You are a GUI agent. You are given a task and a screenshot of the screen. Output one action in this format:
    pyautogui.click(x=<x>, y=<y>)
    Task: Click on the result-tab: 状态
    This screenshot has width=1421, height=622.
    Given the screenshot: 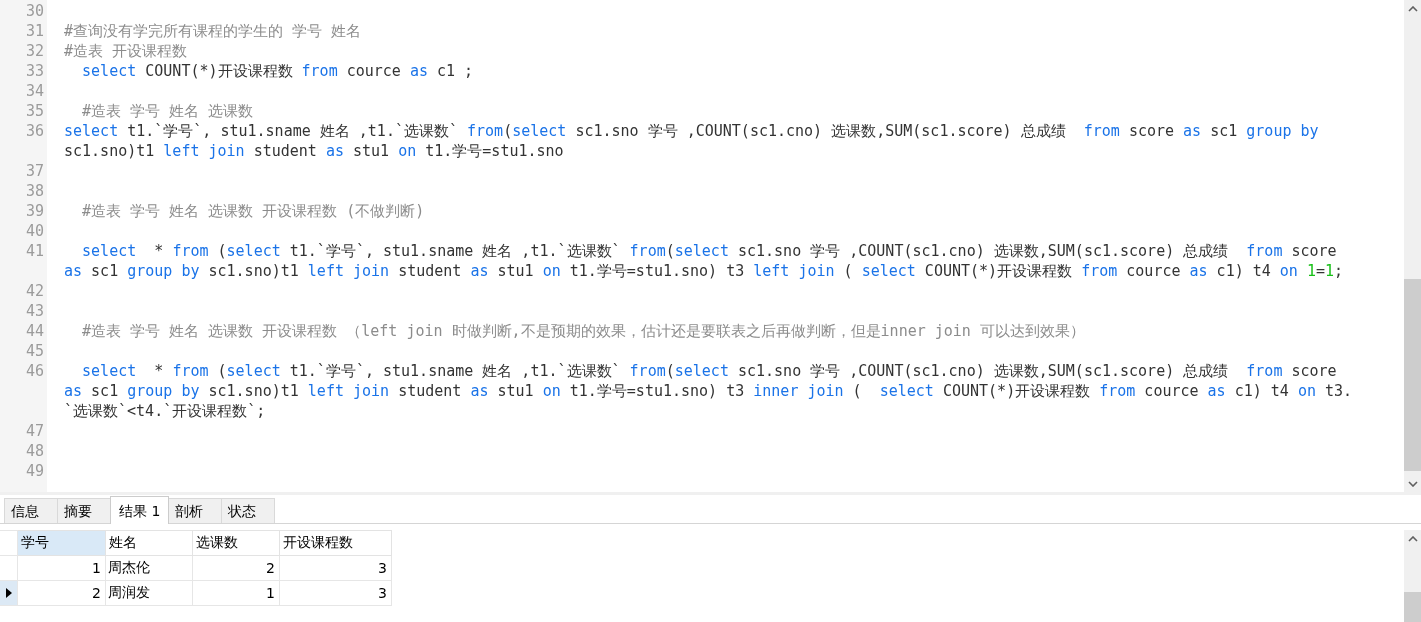 What is the action you would take?
    pyautogui.click(x=248, y=510)
    